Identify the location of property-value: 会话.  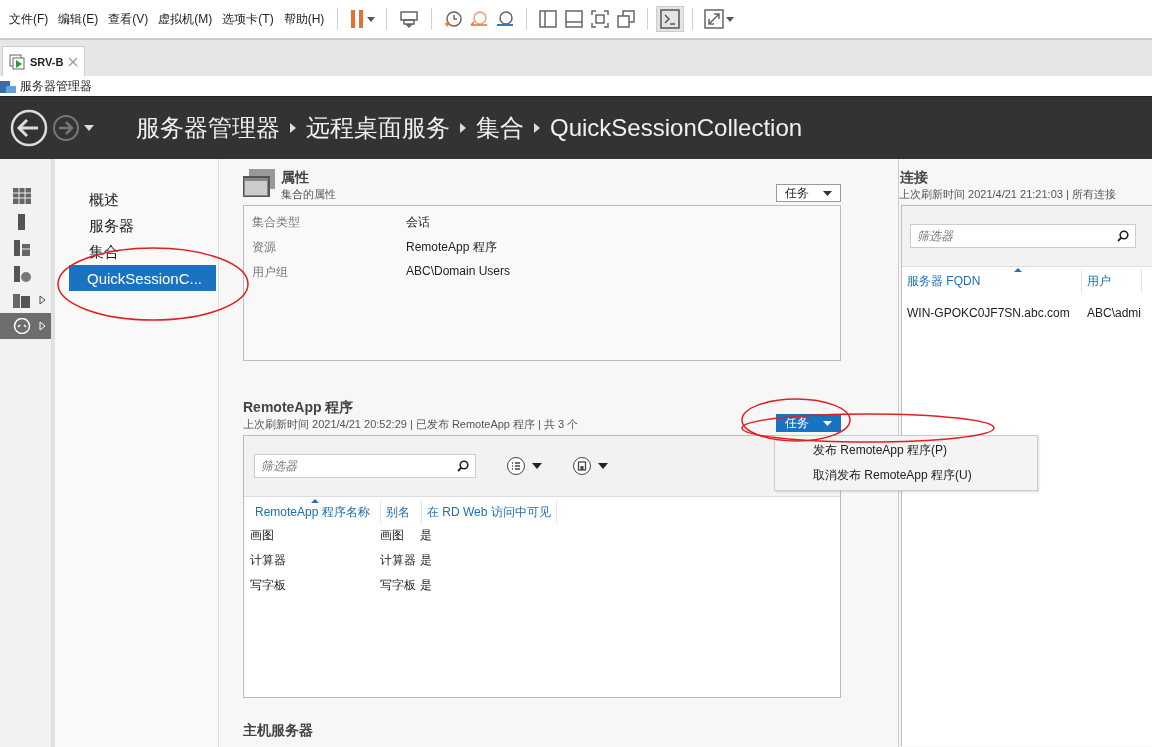
(418, 222).